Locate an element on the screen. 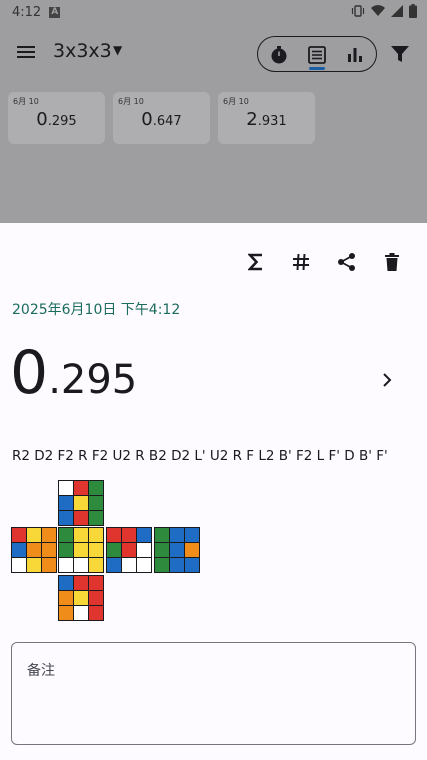 The image size is (427, 760). card-time: 0.295 is located at coordinates (56, 119).